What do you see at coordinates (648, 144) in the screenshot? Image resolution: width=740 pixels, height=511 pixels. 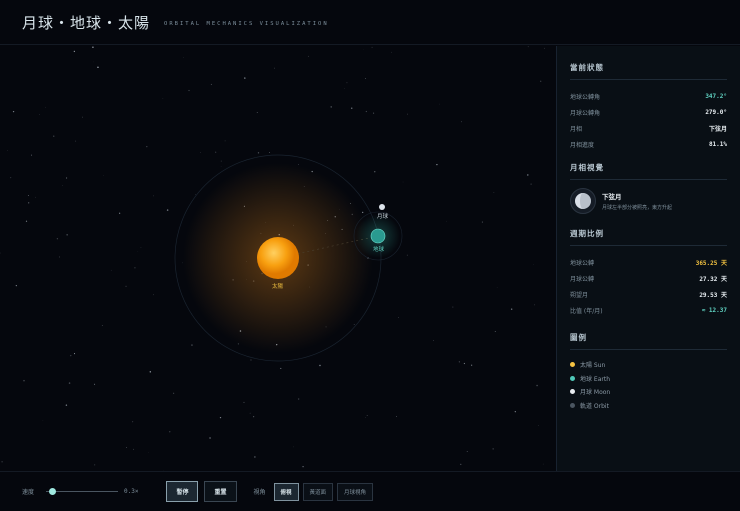 I see `status-row: 月相進度 81.1%` at bounding box center [648, 144].